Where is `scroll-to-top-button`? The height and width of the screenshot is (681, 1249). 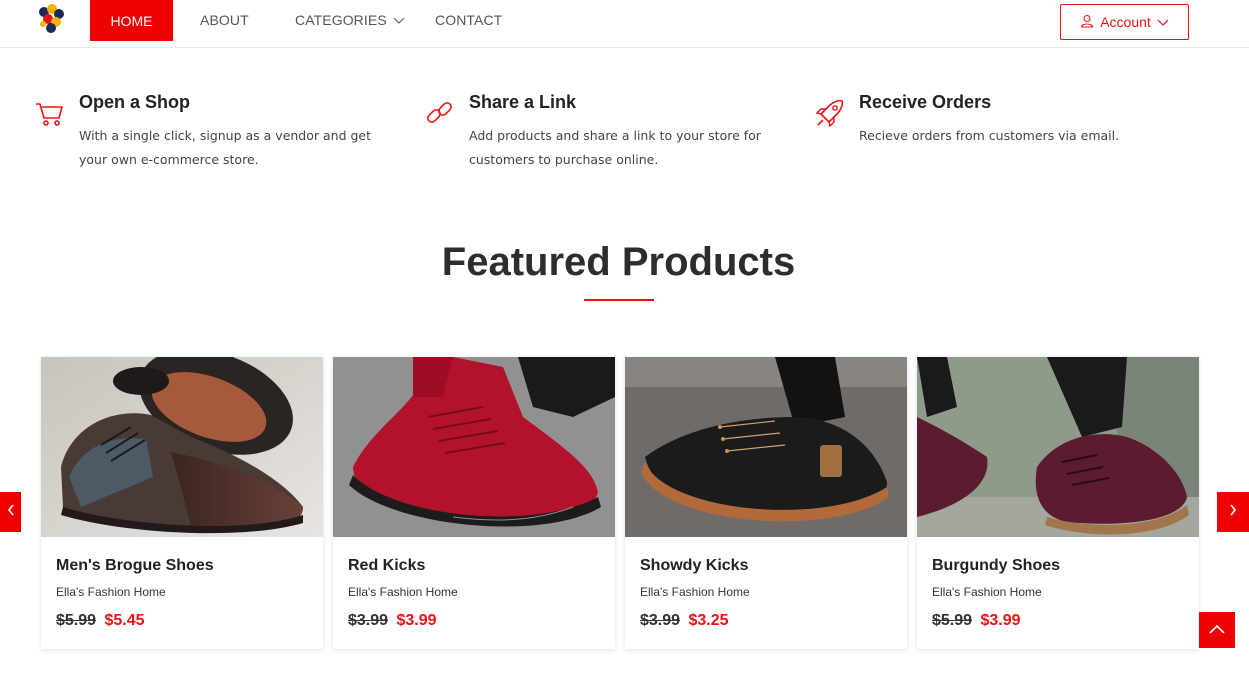
scroll-to-top-button is located at coordinates (1217, 630).